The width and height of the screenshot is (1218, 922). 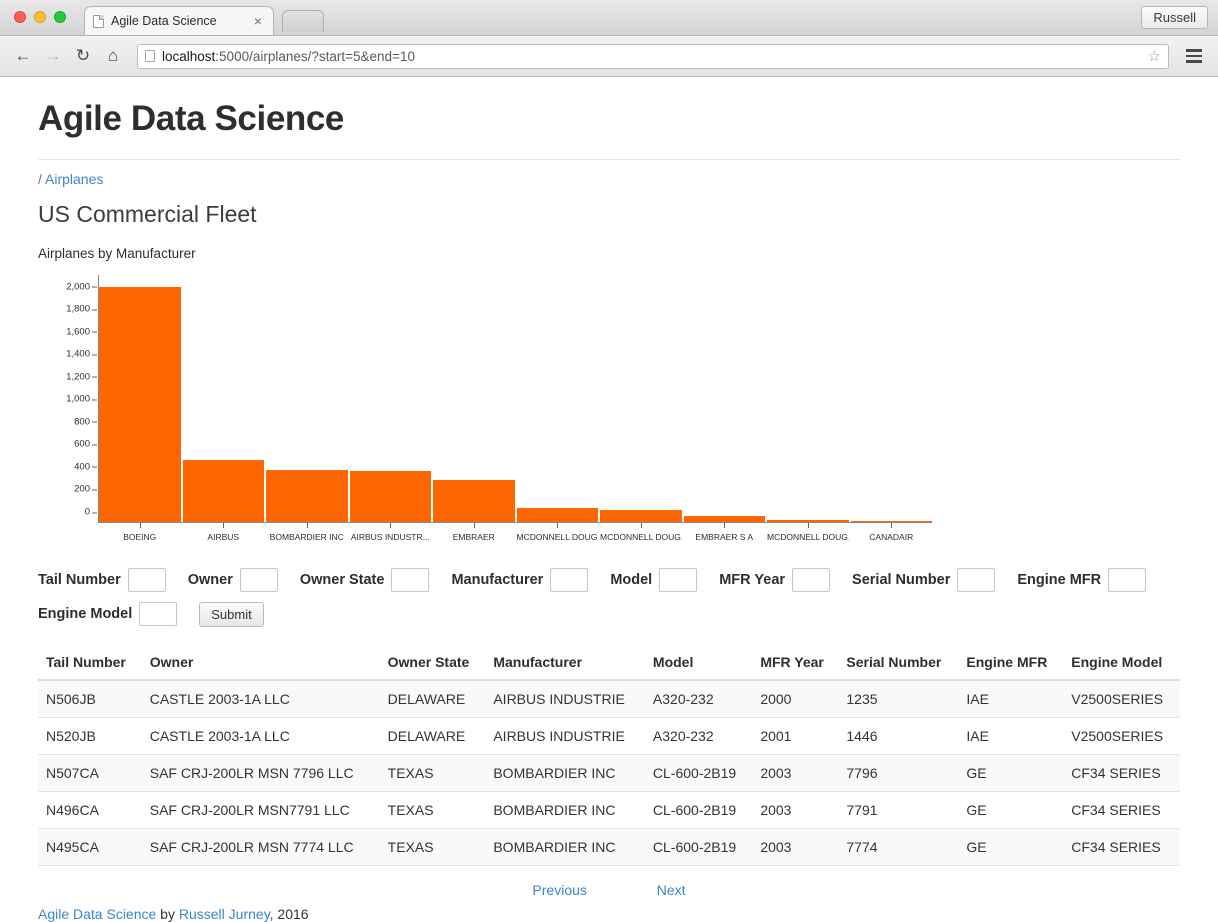 I want to click on y-axis-tick: 800, so click(x=85, y=422).